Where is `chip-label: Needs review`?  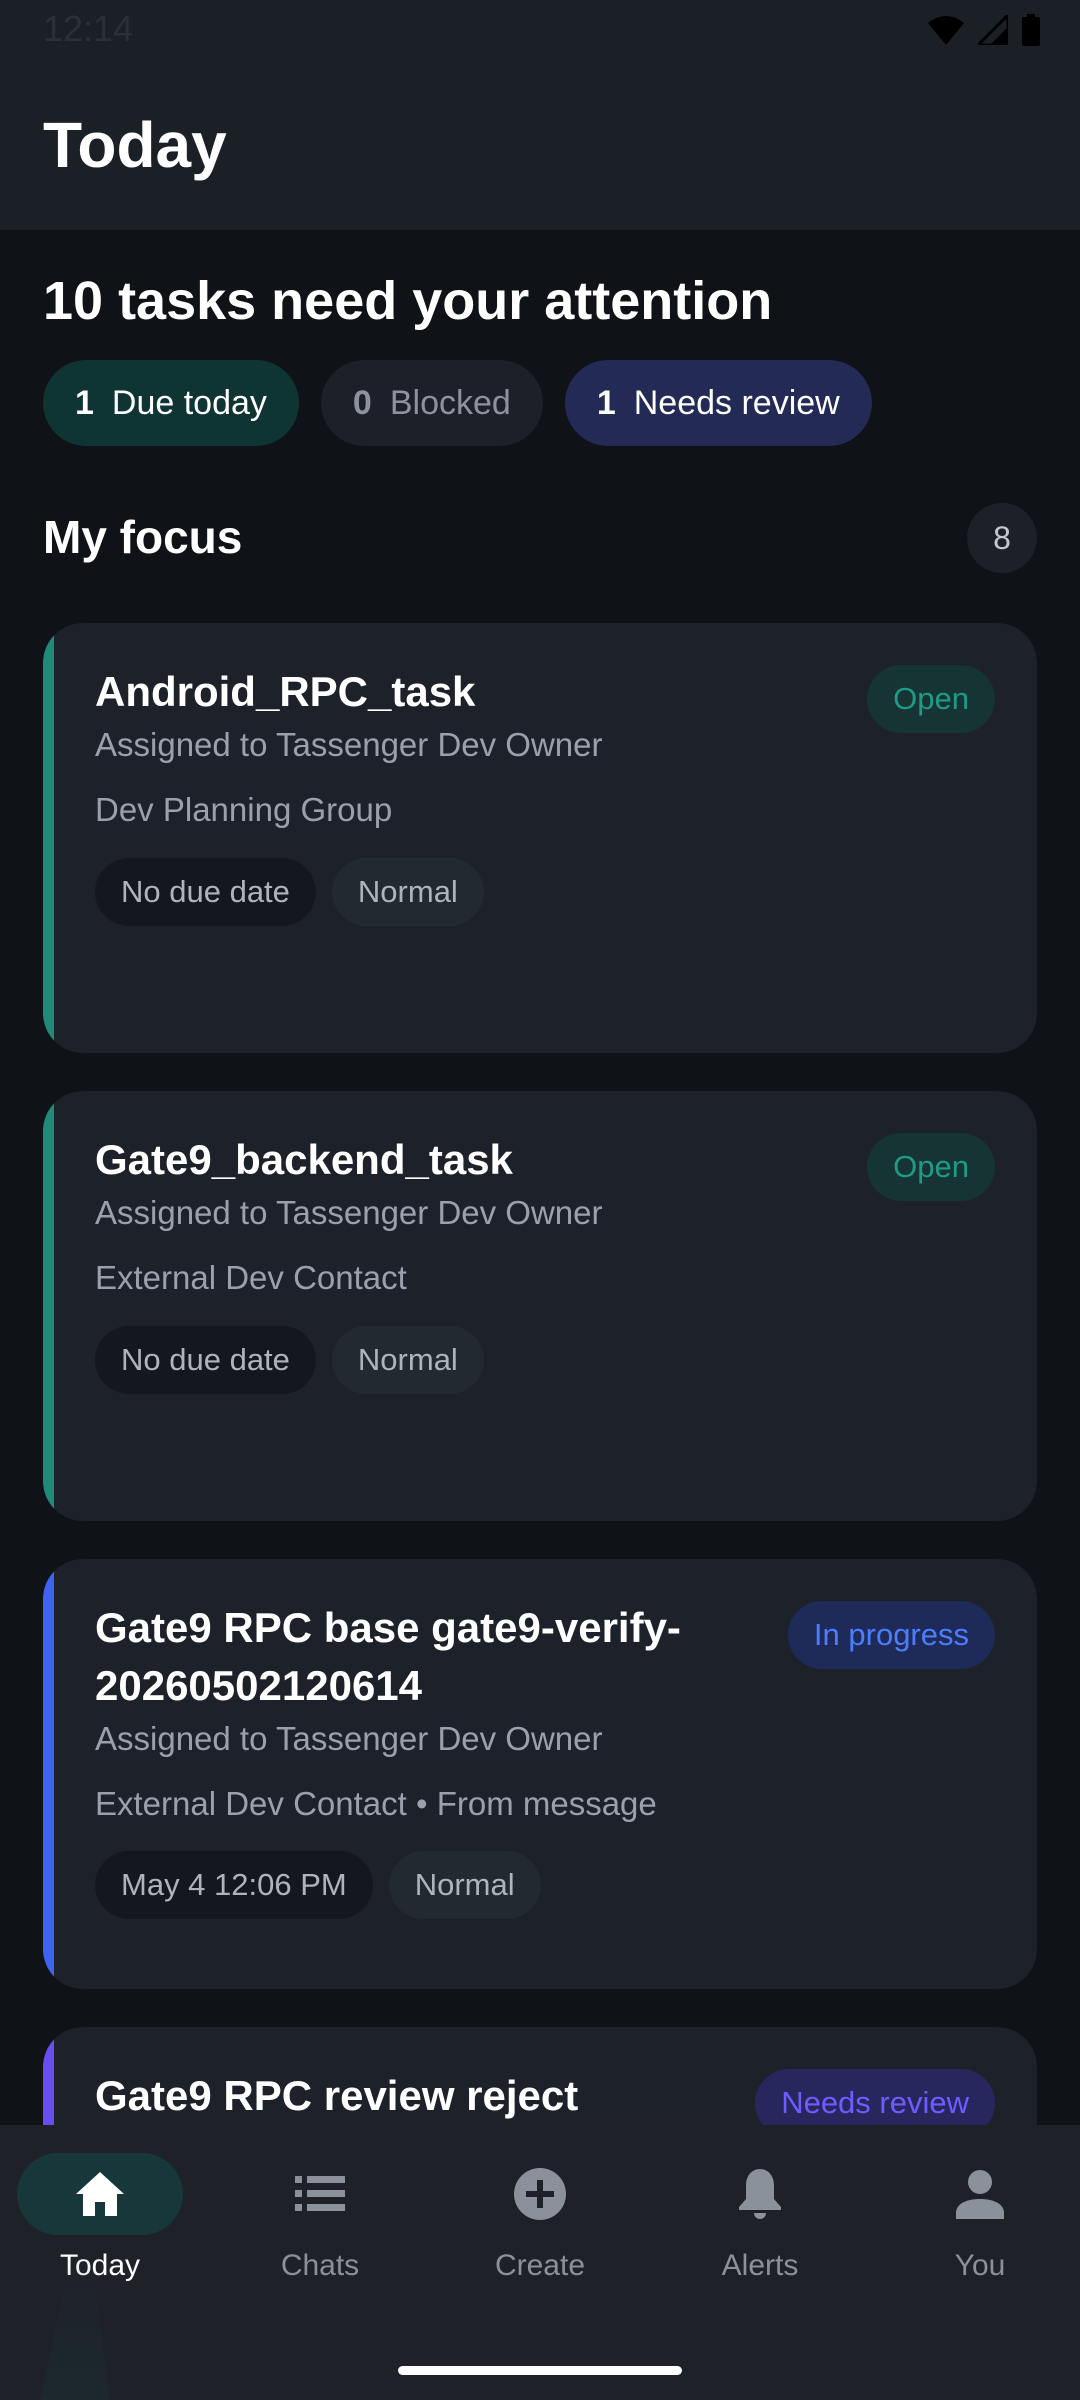
chip-label: Needs review is located at coordinates (736, 402).